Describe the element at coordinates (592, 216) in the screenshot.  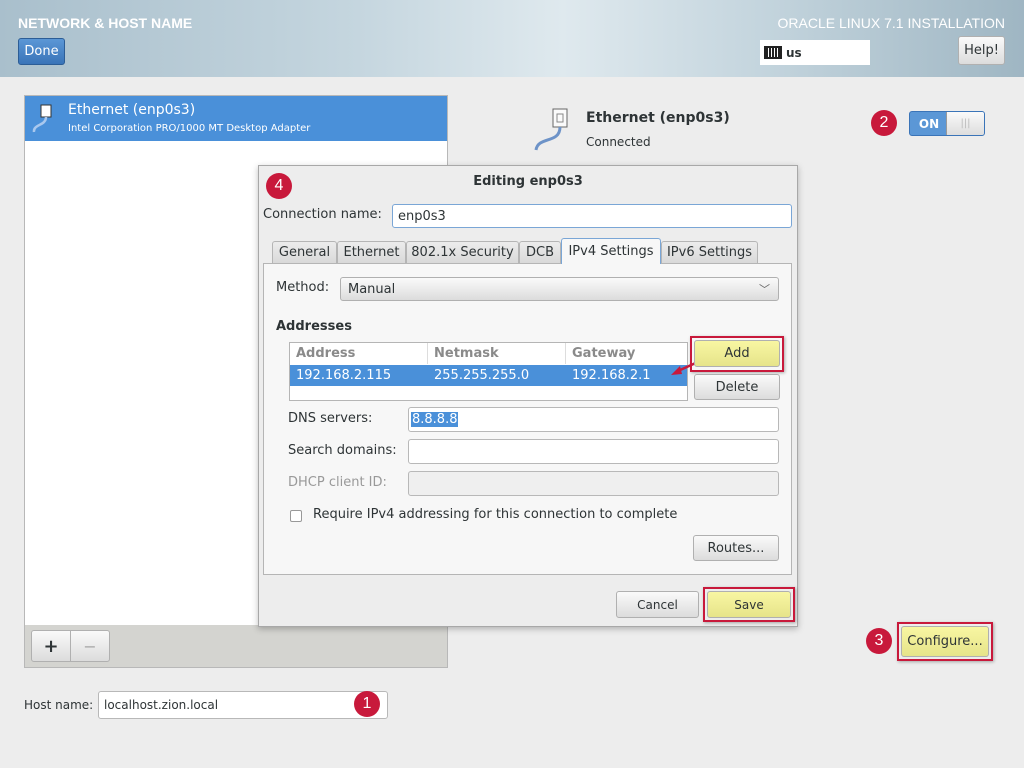
I see `connection-name-input: enp0s3` at that location.